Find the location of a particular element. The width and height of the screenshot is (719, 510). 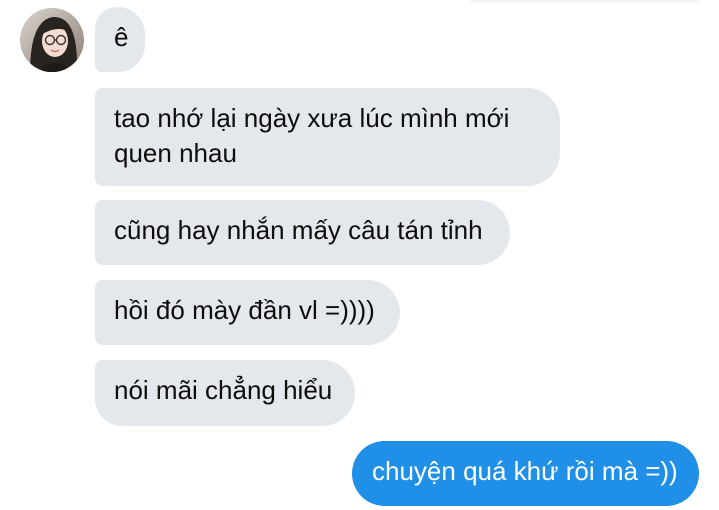

message-bubble-incoming: ê is located at coordinates (120, 39).